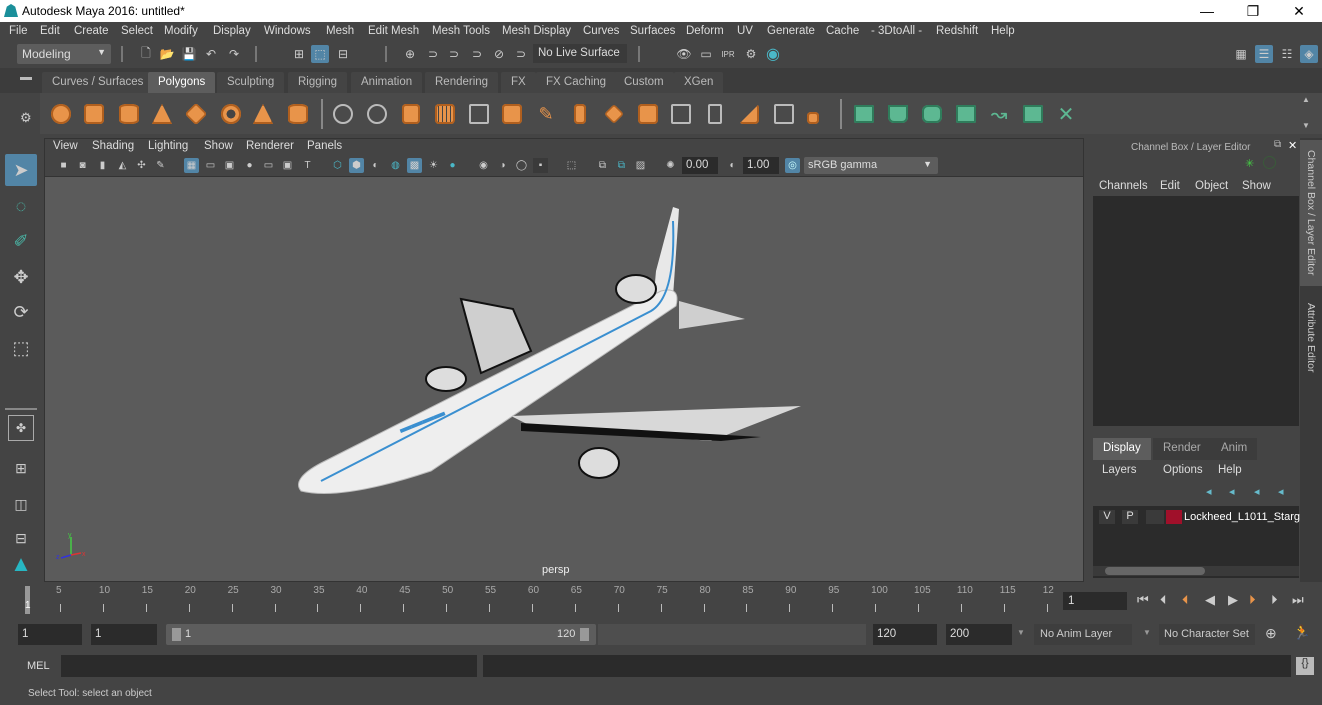 This screenshot has height=705, width=1322. What do you see at coordinates (176, 634) in the screenshot?
I see `range-start-handle` at bounding box center [176, 634].